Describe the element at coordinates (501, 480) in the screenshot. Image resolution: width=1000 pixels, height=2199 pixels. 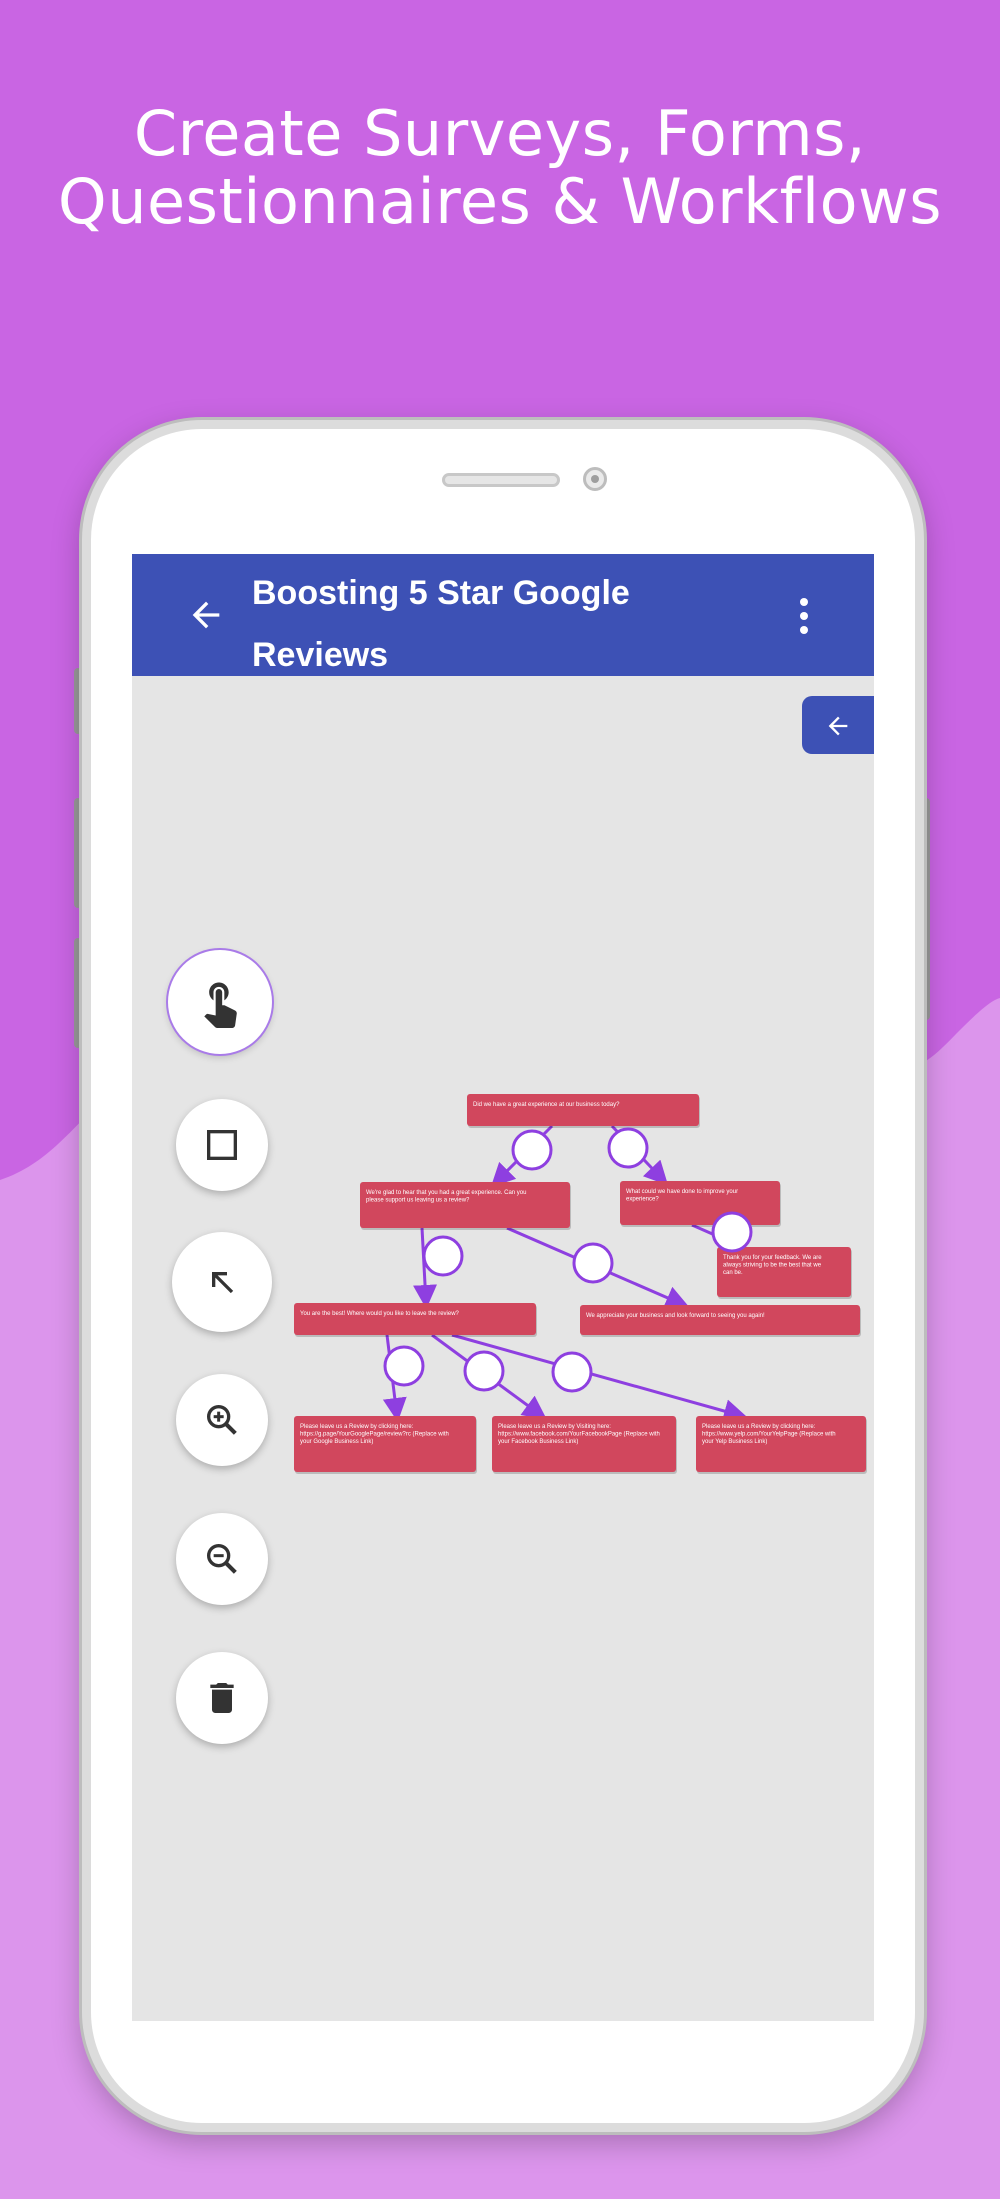
I see `phone-speaker` at that location.